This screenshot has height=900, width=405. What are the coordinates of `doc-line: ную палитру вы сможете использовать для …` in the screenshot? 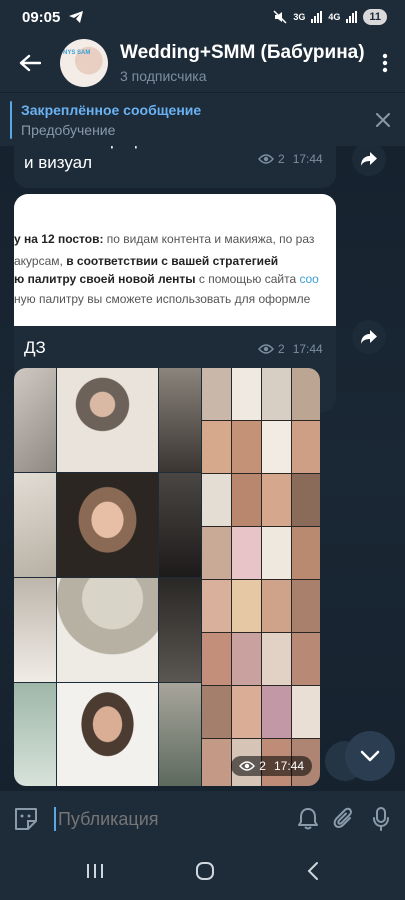 It's located at (162, 299).